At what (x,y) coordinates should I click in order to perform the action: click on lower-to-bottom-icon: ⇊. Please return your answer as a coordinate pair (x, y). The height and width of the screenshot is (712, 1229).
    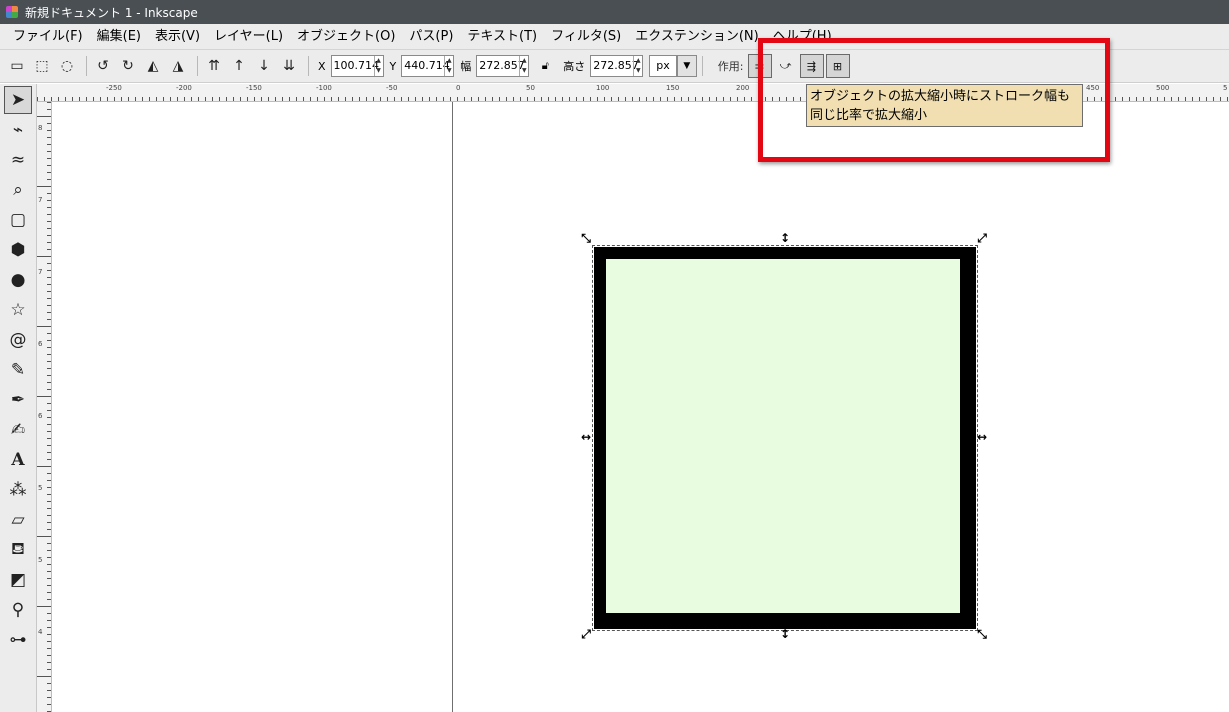
    Looking at the image, I should click on (289, 66).